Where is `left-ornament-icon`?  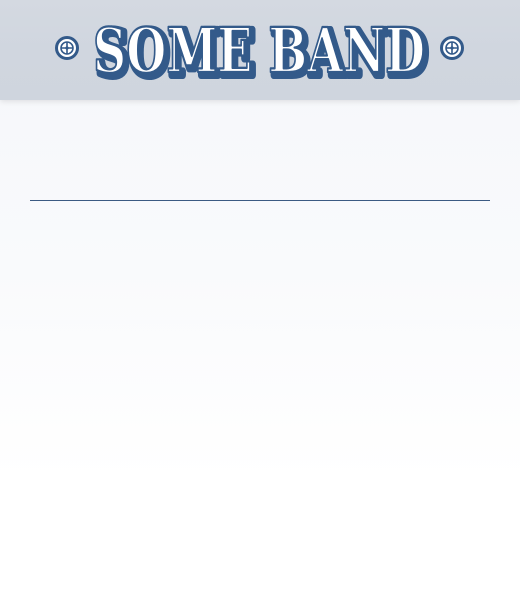
left-ornament-icon is located at coordinates (67, 48).